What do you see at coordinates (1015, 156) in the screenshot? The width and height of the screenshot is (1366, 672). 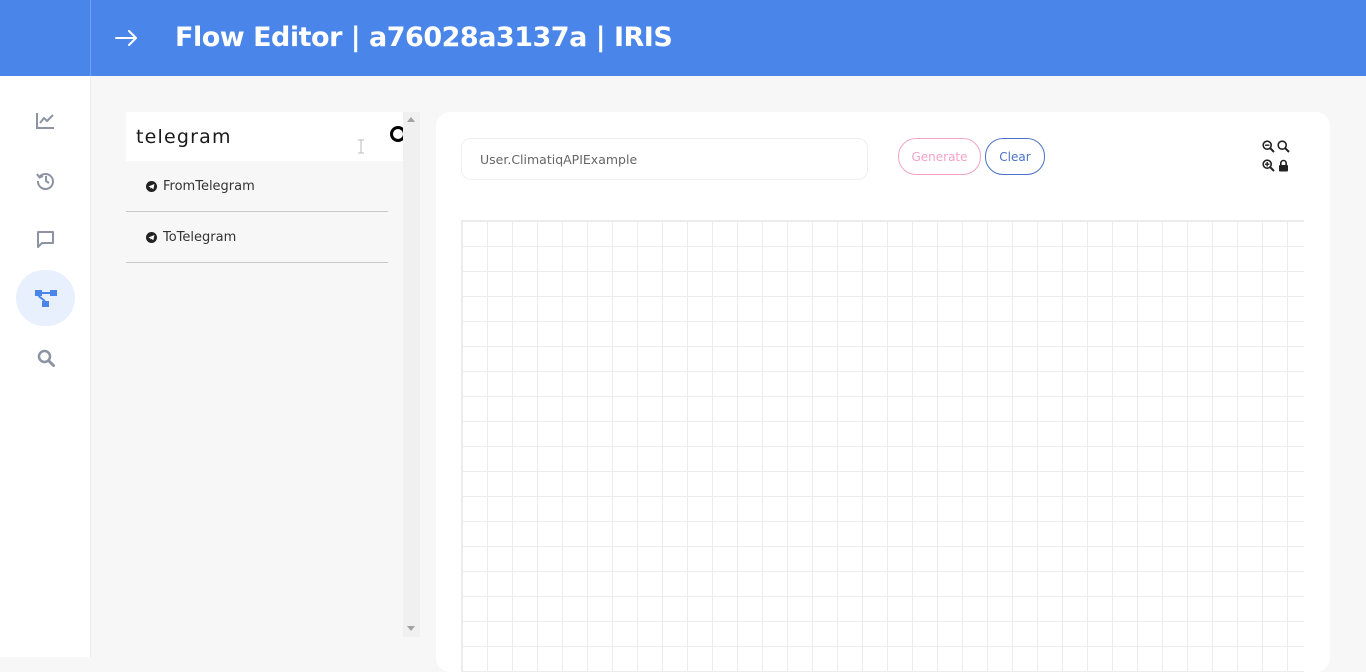 I see `clear-button: Clear` at bounding box center [1015, 156].